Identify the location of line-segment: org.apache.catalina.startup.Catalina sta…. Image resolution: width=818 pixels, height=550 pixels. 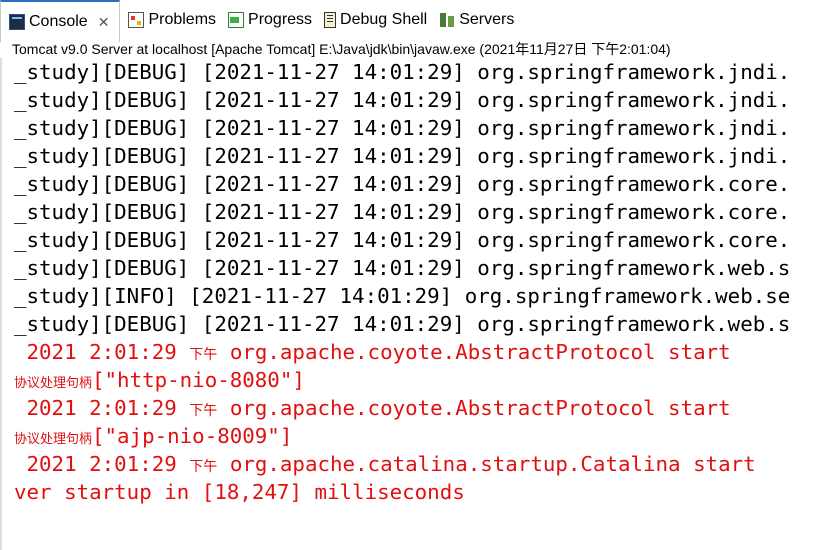
(486, 464).